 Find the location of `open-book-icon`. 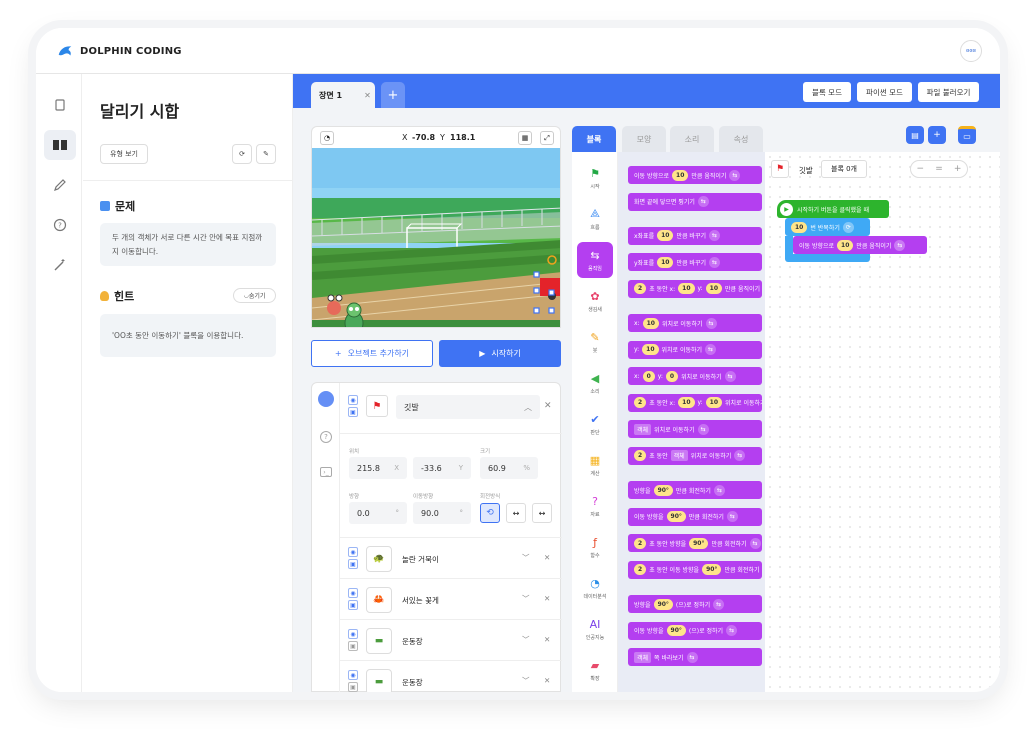

open-book-icon is located at coordinates (60, 145).